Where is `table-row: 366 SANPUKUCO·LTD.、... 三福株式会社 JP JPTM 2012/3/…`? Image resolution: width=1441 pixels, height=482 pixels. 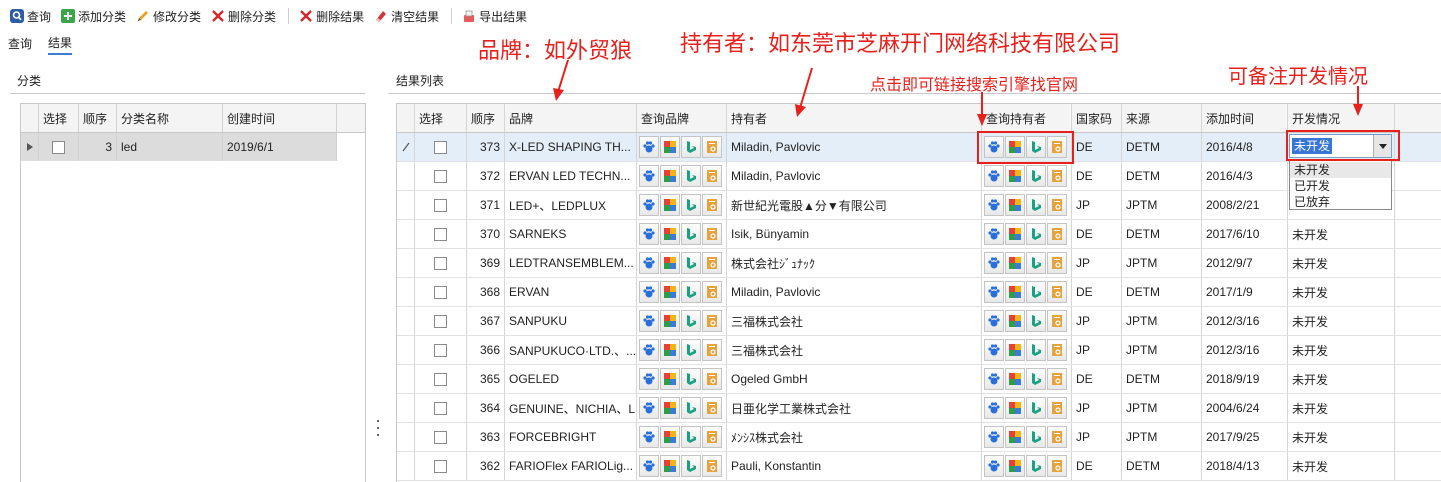 table-row: 366 SANPUKUCO·LTD.、... 三福株式会社 JP JPTM 2012/3/… is located at coordinates (919, 350).